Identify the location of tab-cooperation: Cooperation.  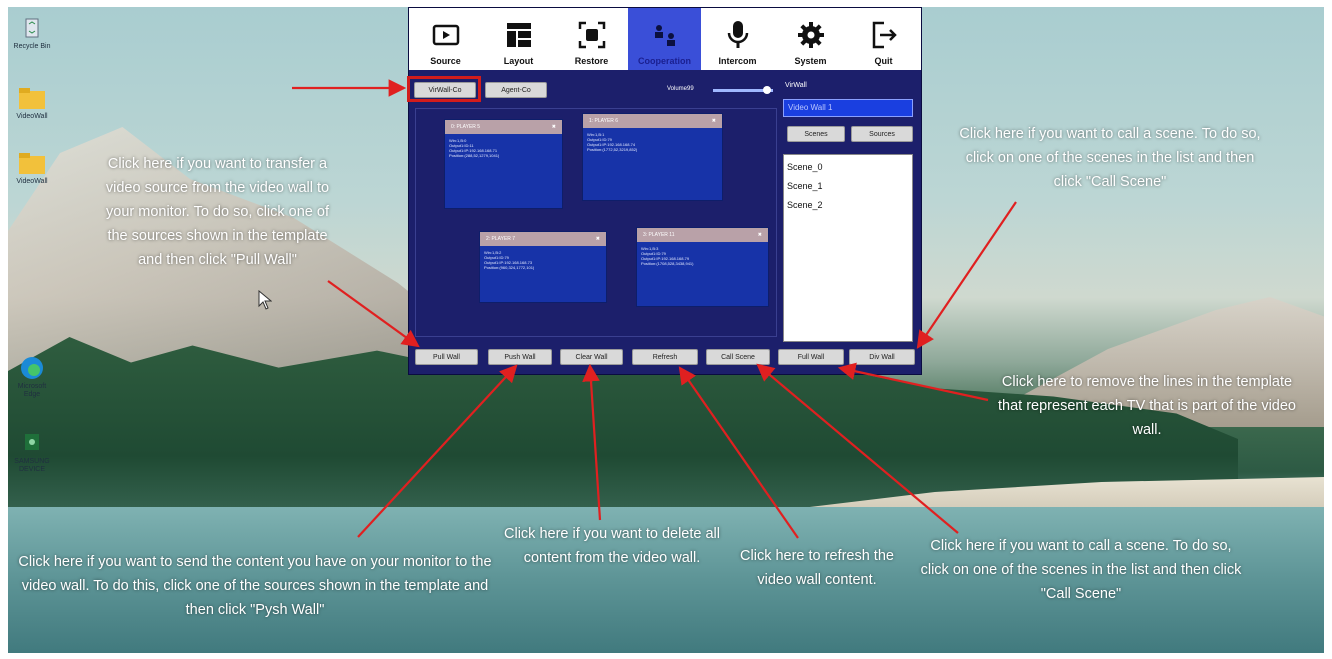
(664, 39).